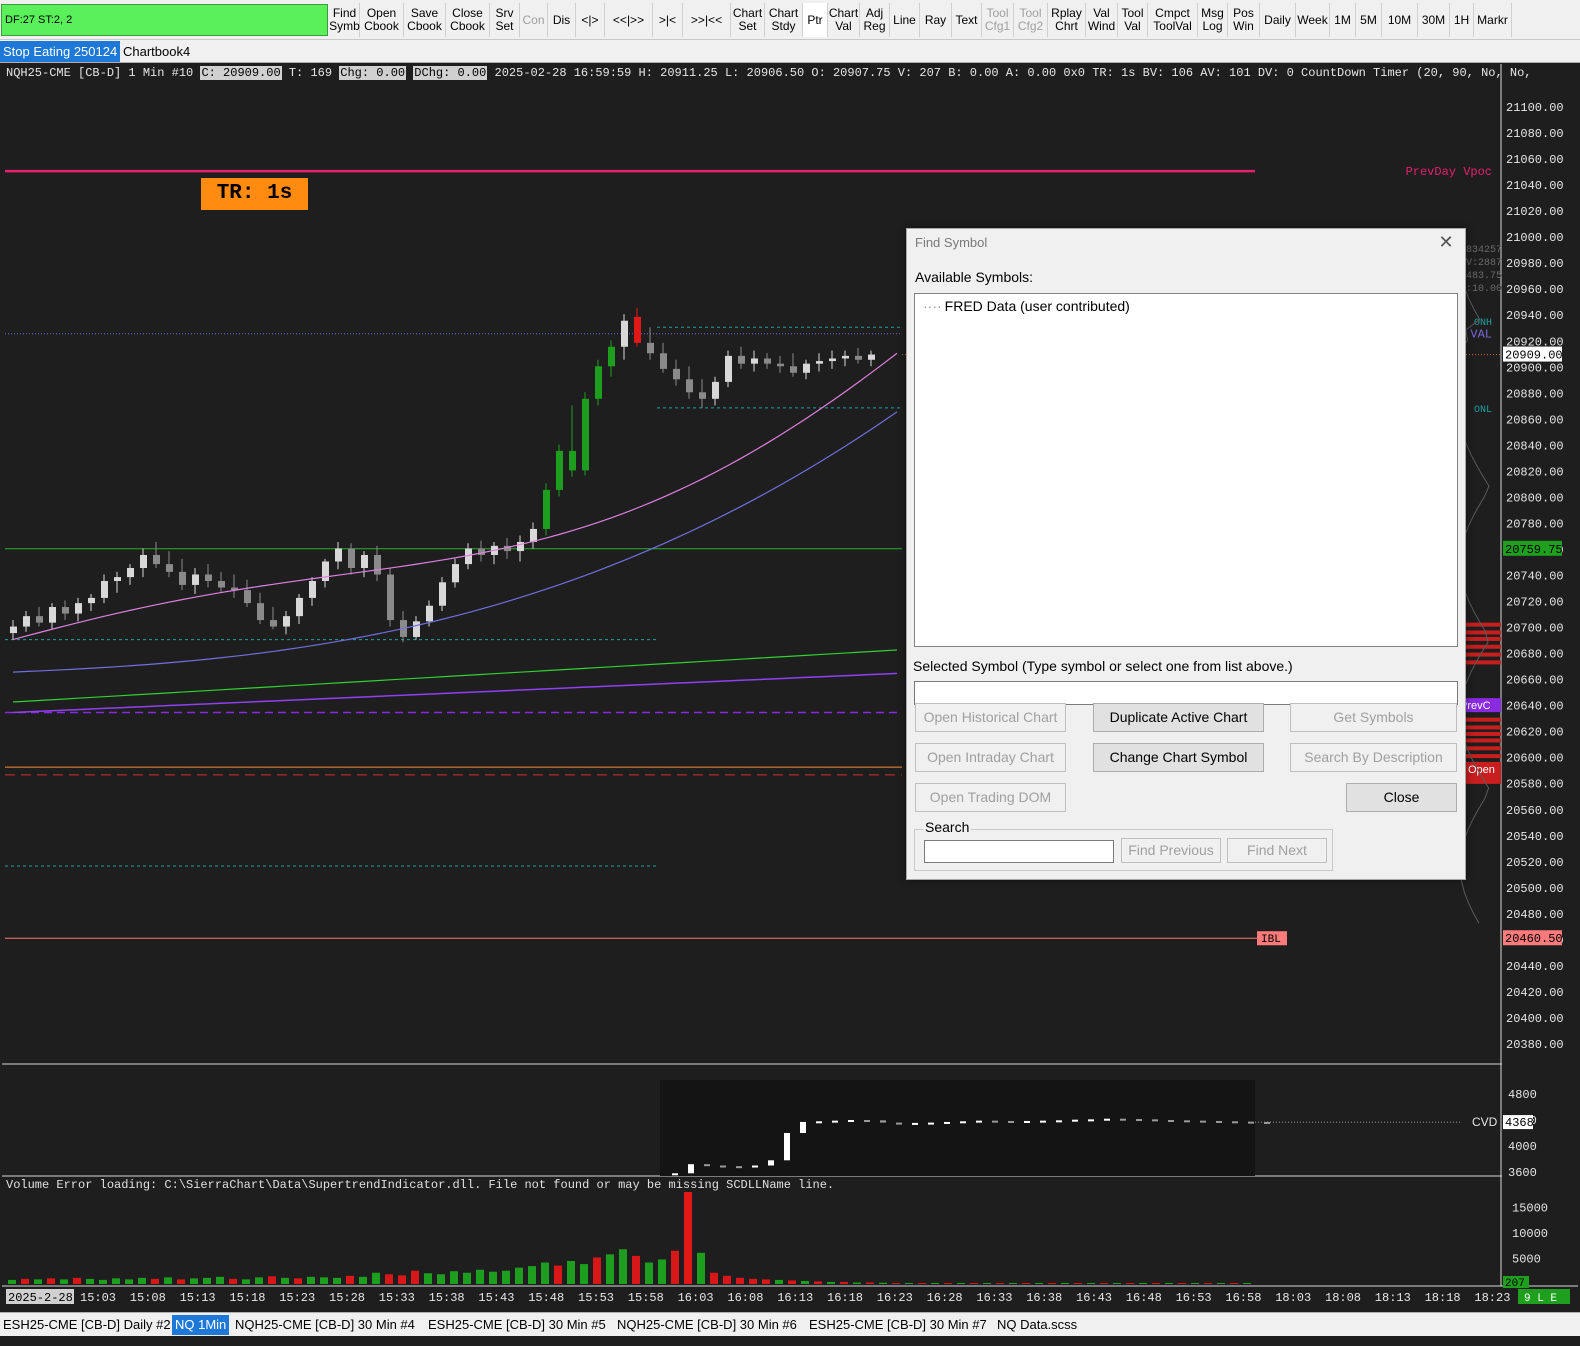 The height and width of the screenshot is (1346, 1580). Describe the element at coordinates (98, 1298) in the screenshot. I see `time-tick-label: 15:03` at that location.